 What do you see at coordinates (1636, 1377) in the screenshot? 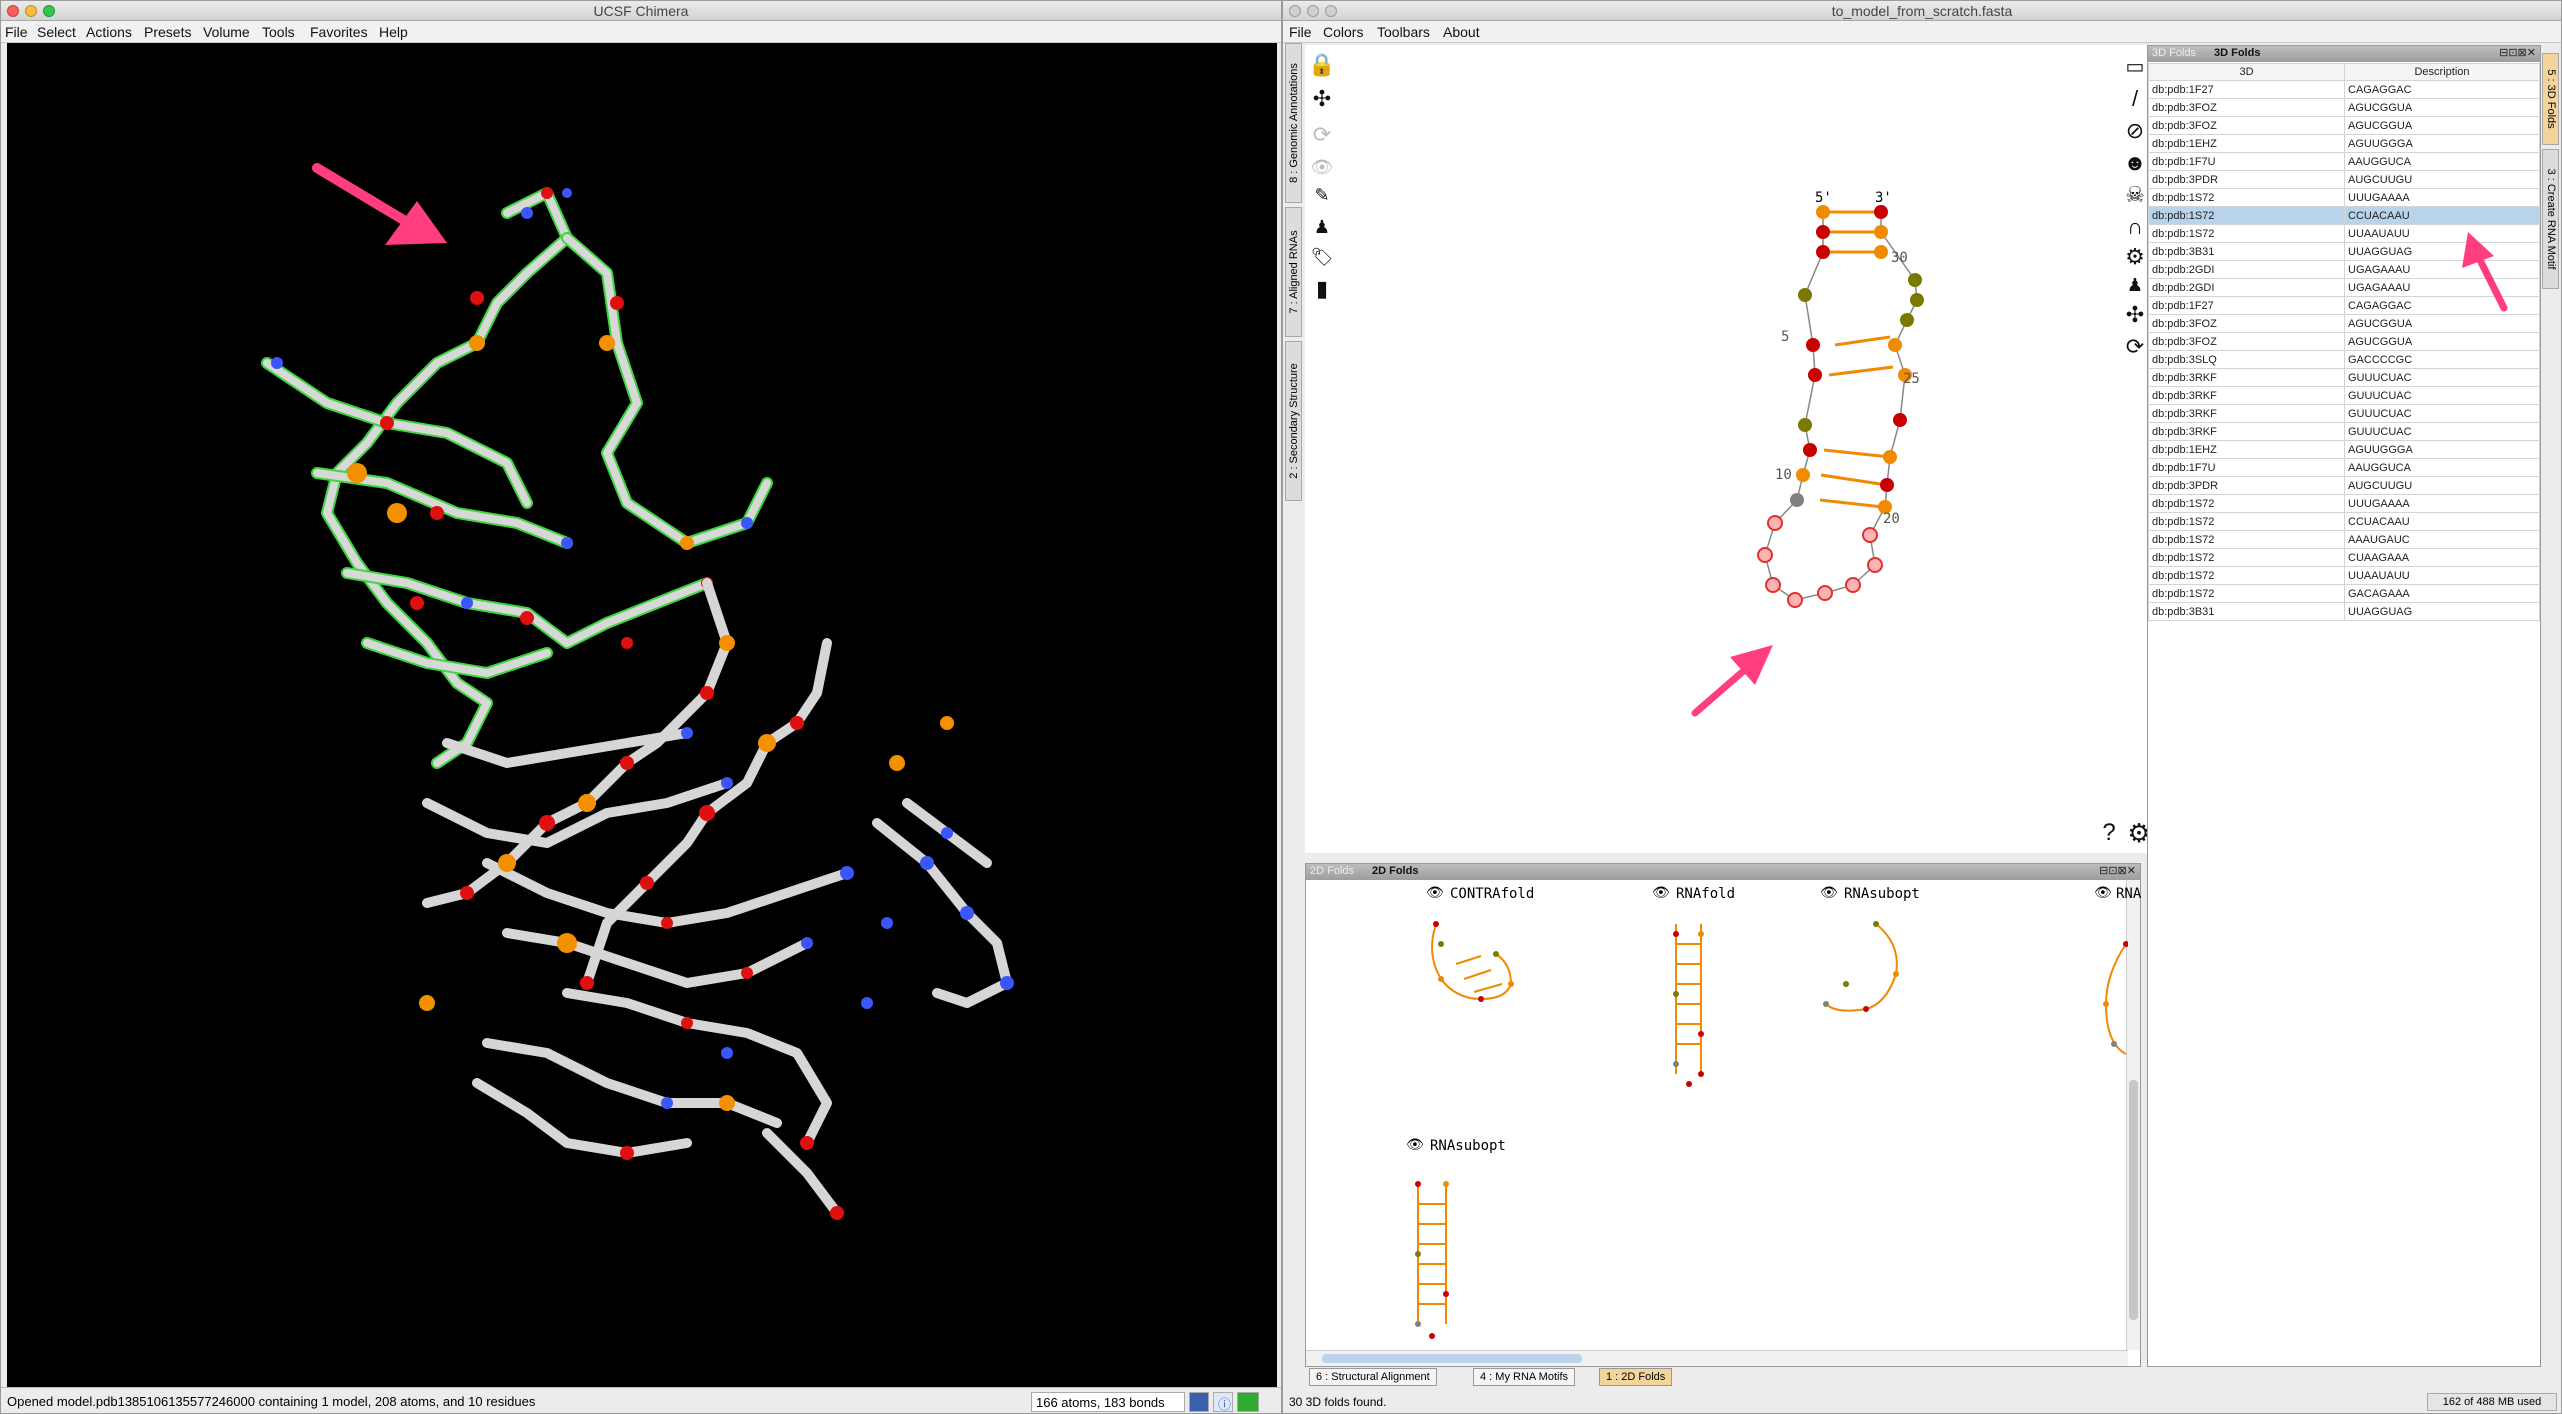
I see `tab-2d-folds: 1 : 2D Folds` at bounding box center [1636, 1377].